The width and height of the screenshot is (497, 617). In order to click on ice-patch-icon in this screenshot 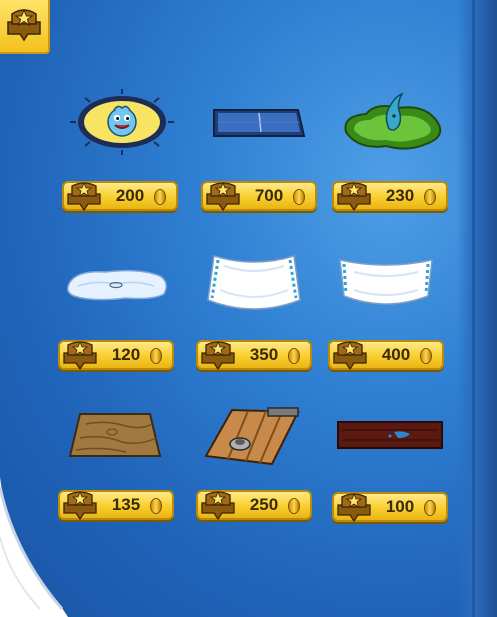, I will do `click(117, 285)`.